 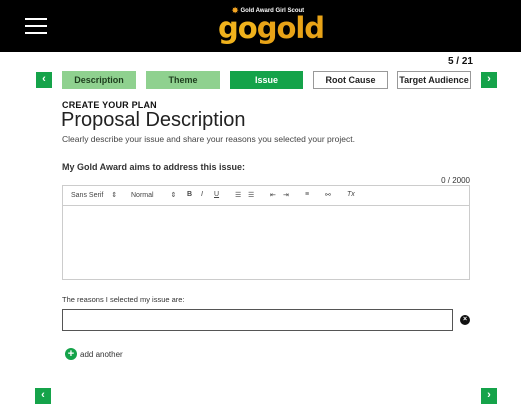 I want to click on add-circle-icon: +, so click(x=71, y=354).